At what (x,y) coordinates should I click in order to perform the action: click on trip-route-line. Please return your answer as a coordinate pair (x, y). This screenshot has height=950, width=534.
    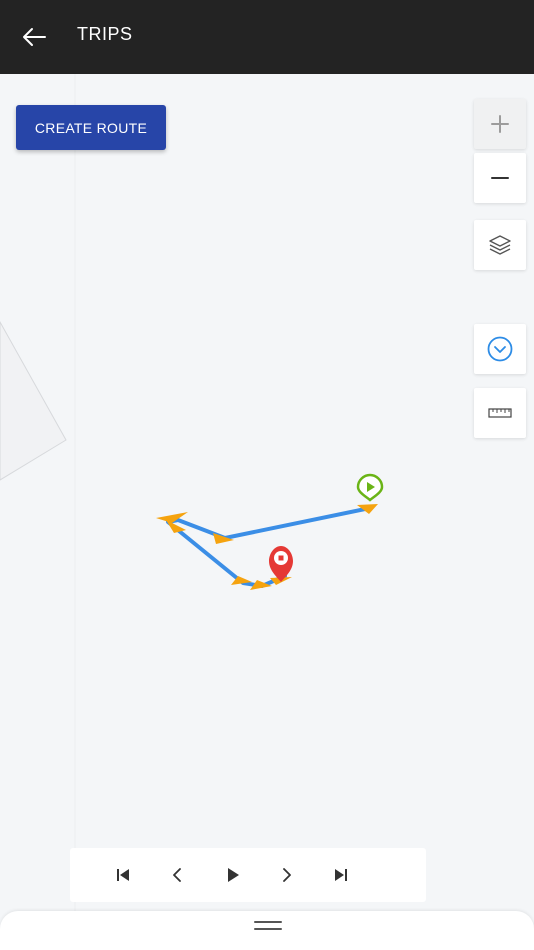
    Looking at the image, I should click on (269, 547).